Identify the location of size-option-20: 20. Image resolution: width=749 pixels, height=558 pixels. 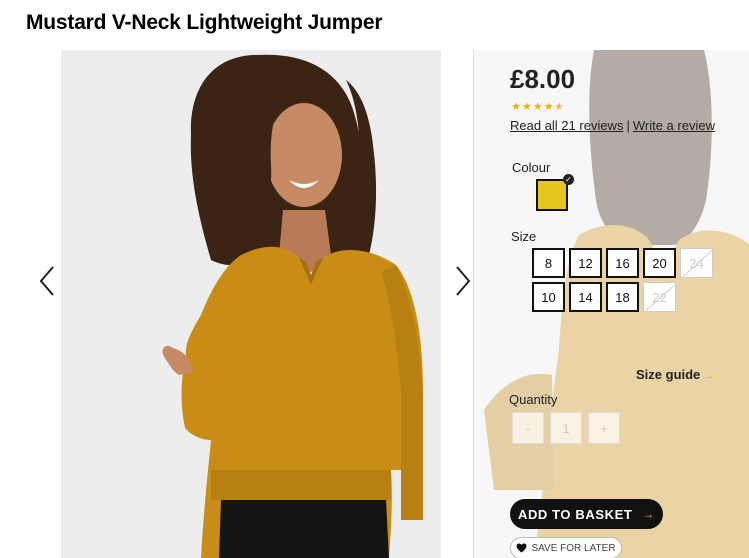
(659, 263).